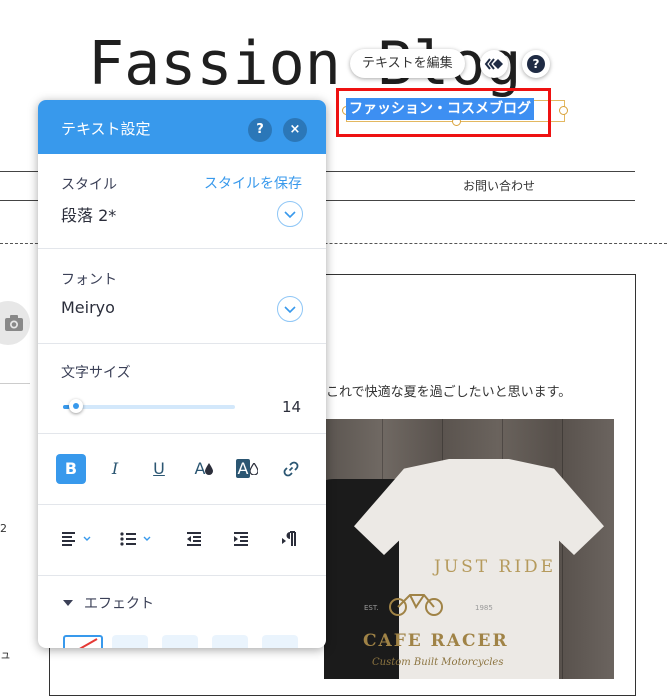 The height and width of the screenshot is (696, 667). I want to click on motorcycle-icon, so click(416, 603).